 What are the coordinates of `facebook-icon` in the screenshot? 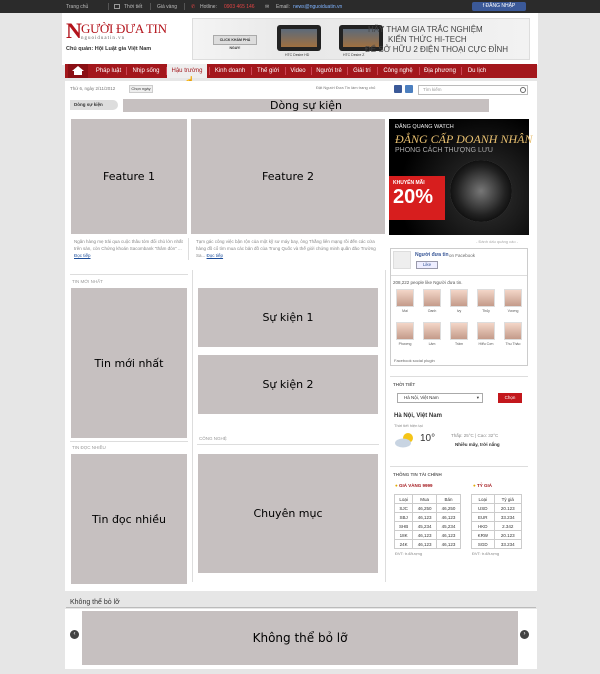 It's located at (398, 89).